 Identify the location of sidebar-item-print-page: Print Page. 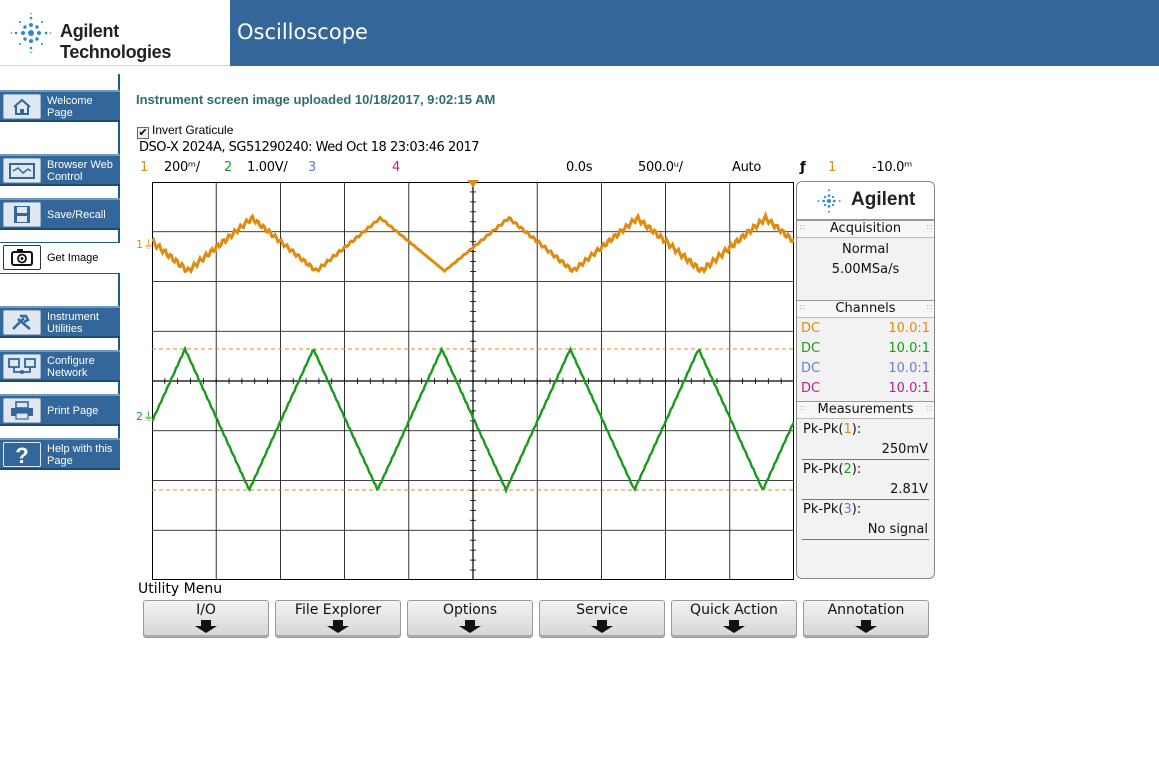
(60, 410).